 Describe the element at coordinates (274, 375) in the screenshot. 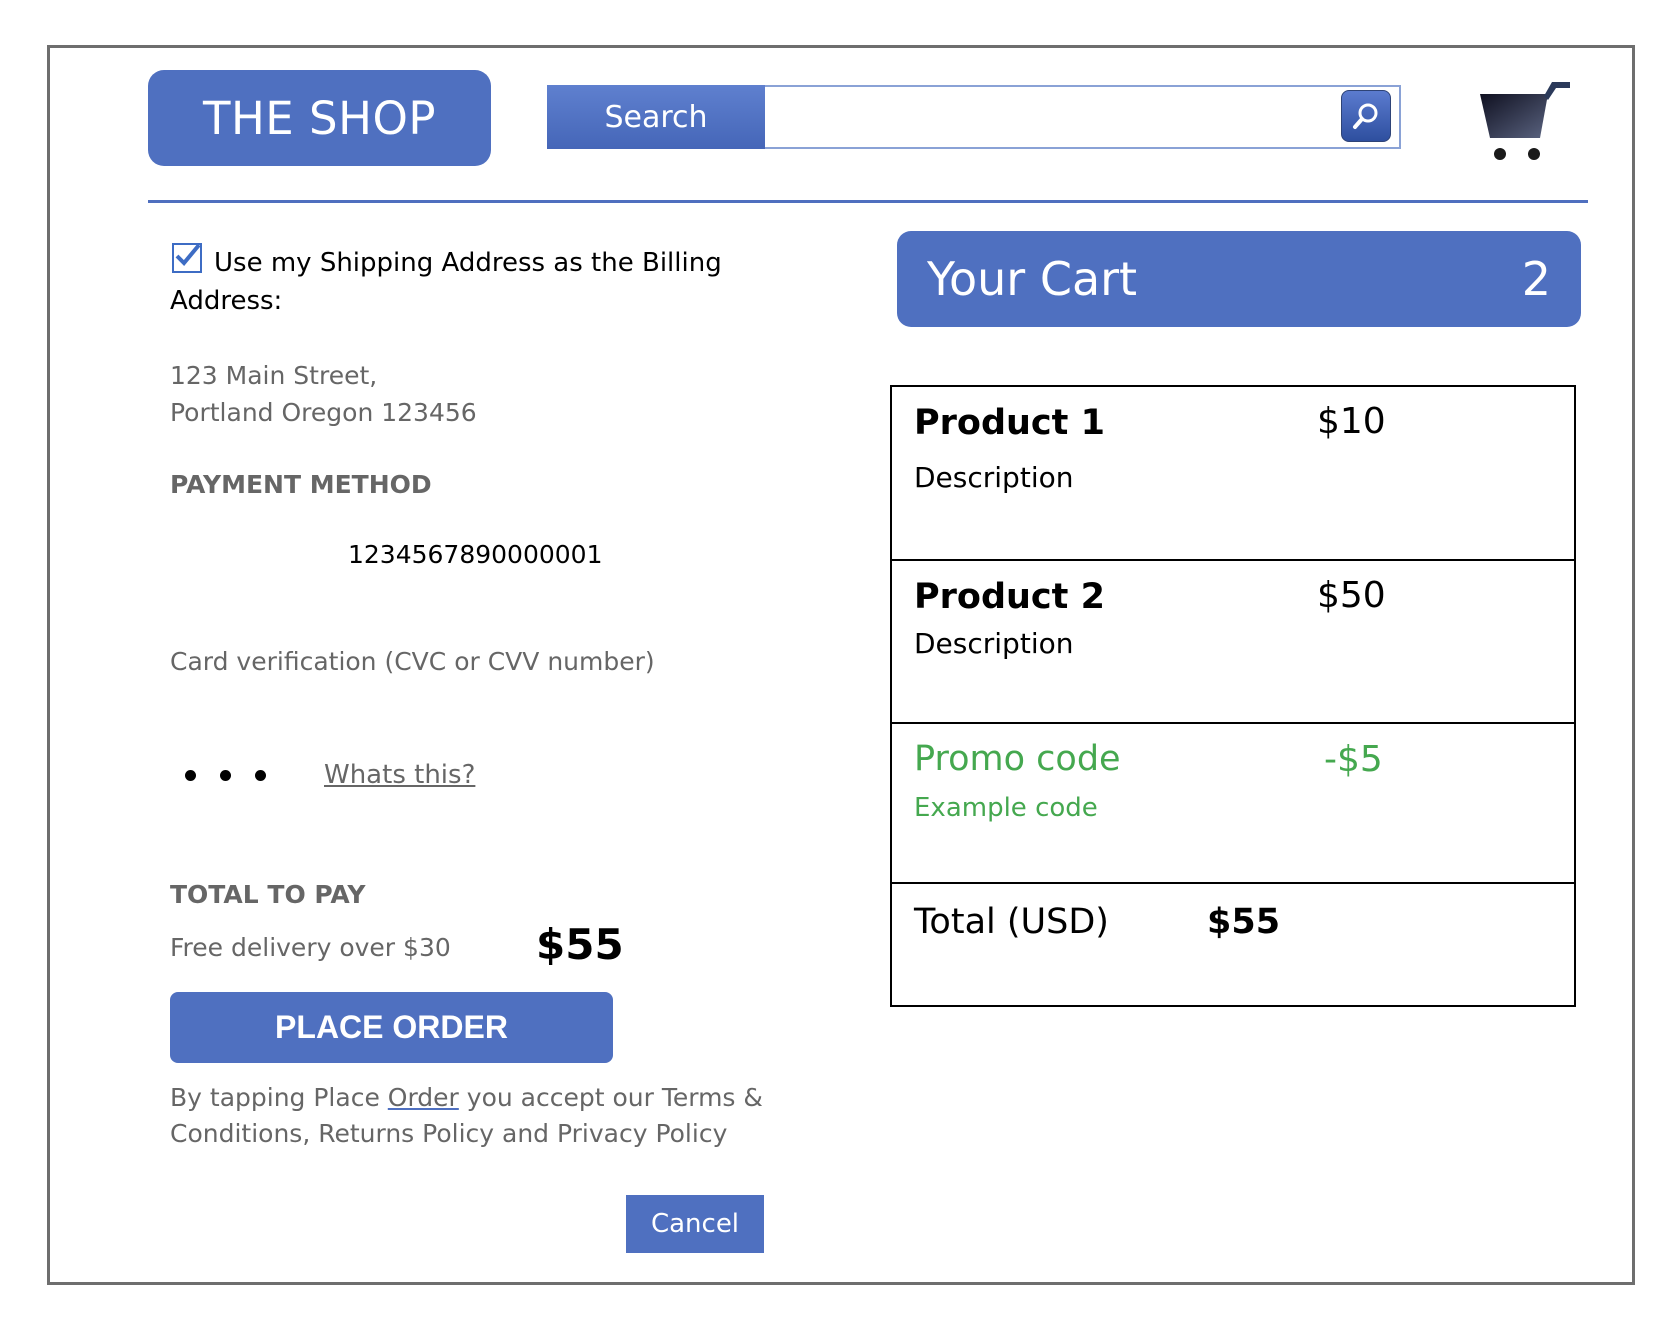

I see `address-line1: 123 Main Street,` at that location.